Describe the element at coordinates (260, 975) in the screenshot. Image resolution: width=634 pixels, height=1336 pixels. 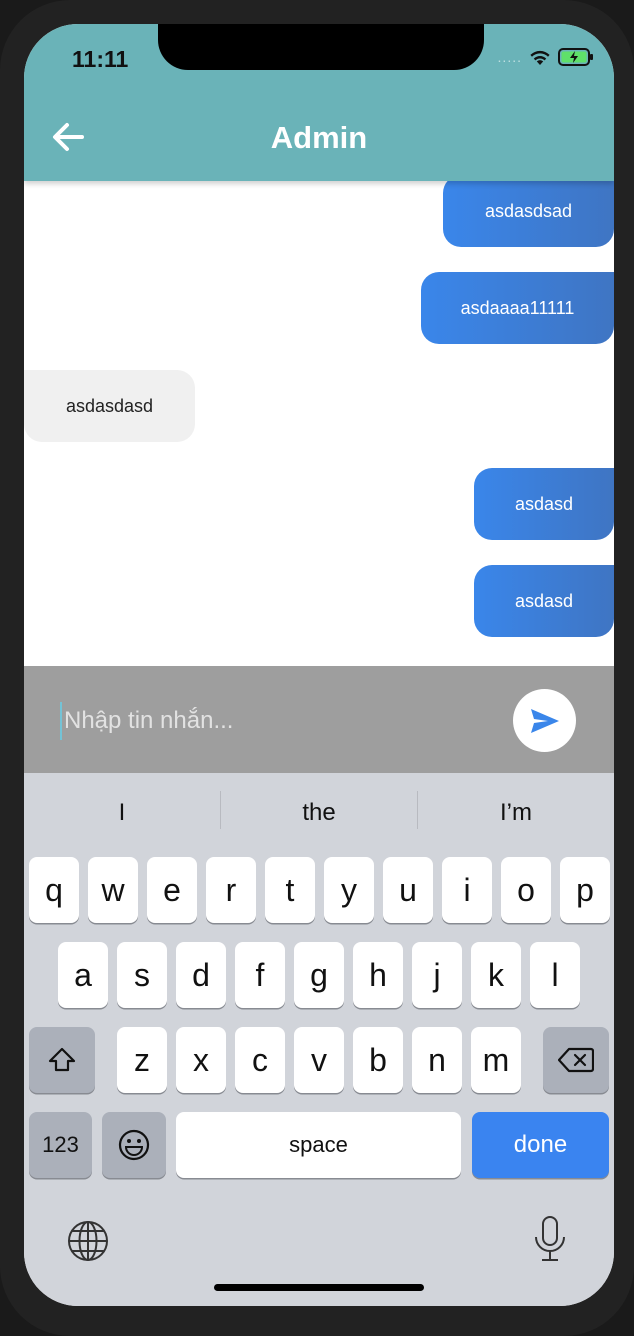
I see `key-f: f` at that location.